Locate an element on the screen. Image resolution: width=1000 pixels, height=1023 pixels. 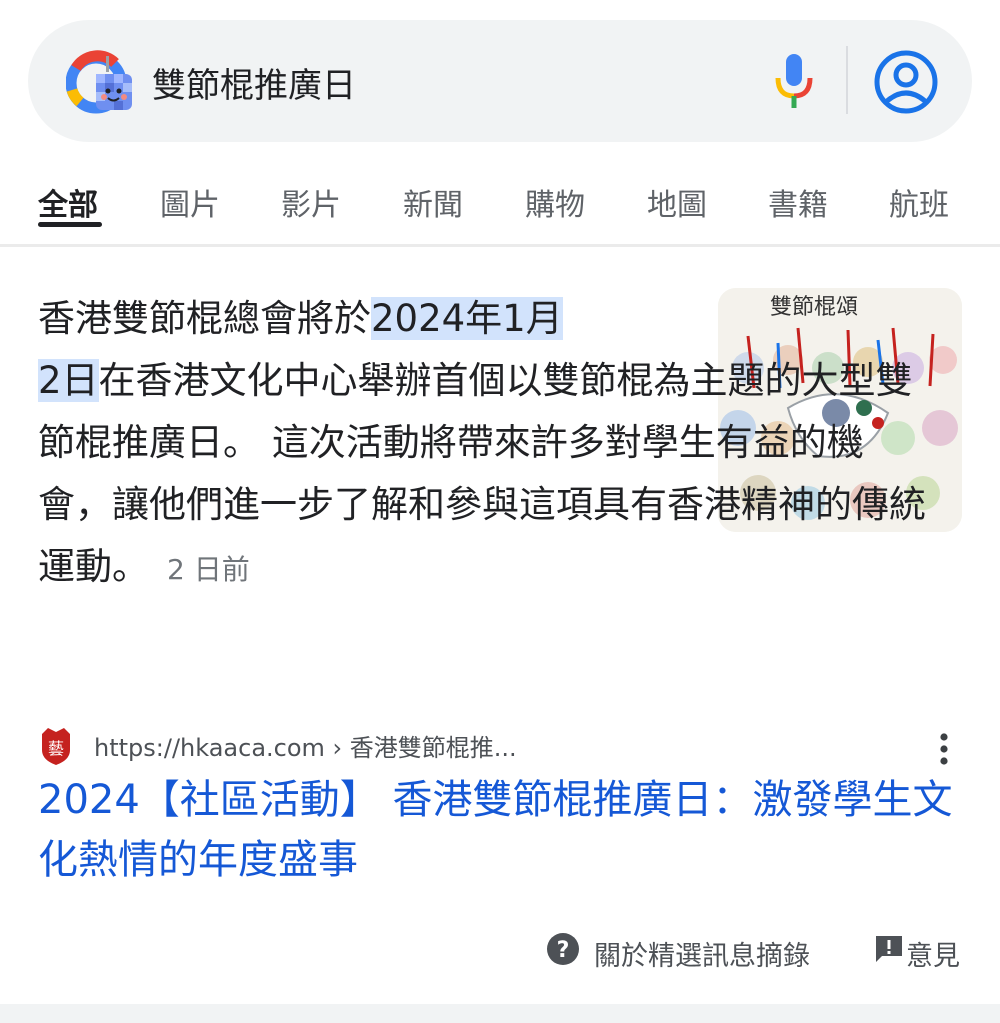
search-separator is located at coordinates (847, 80).